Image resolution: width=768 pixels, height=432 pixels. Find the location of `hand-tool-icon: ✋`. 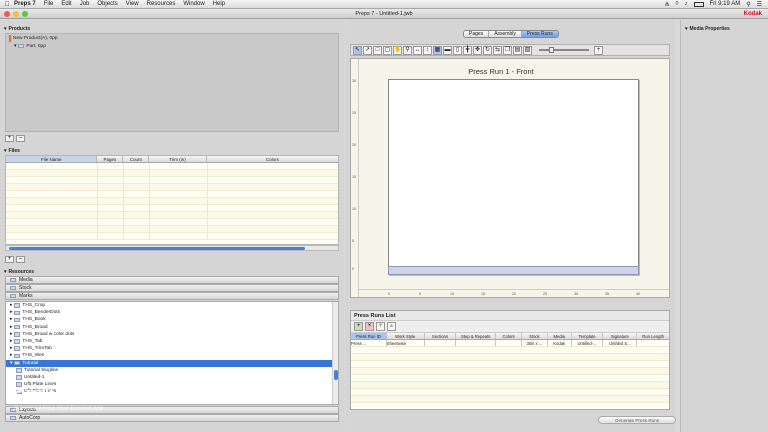

hand-tool-icon: ✋ is located at coordinates (397, 50).